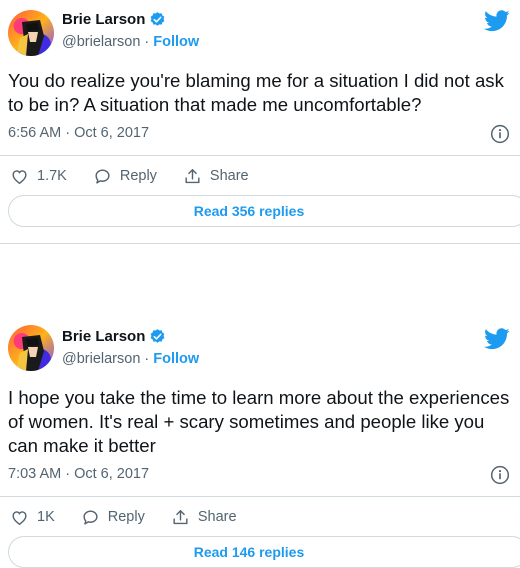  What do you see at coordinates (264, 552) in the screenshot?
I see `read-replies-button: Read 146 replies` at bounding box center [264, 552].